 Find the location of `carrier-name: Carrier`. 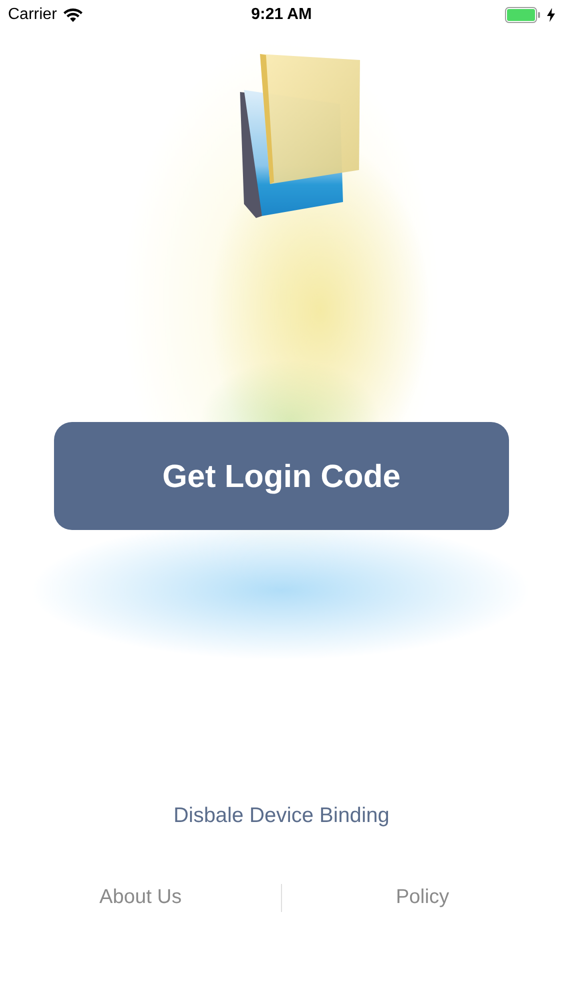

carrier-name: Carrier is located at coordinates (32, 15).